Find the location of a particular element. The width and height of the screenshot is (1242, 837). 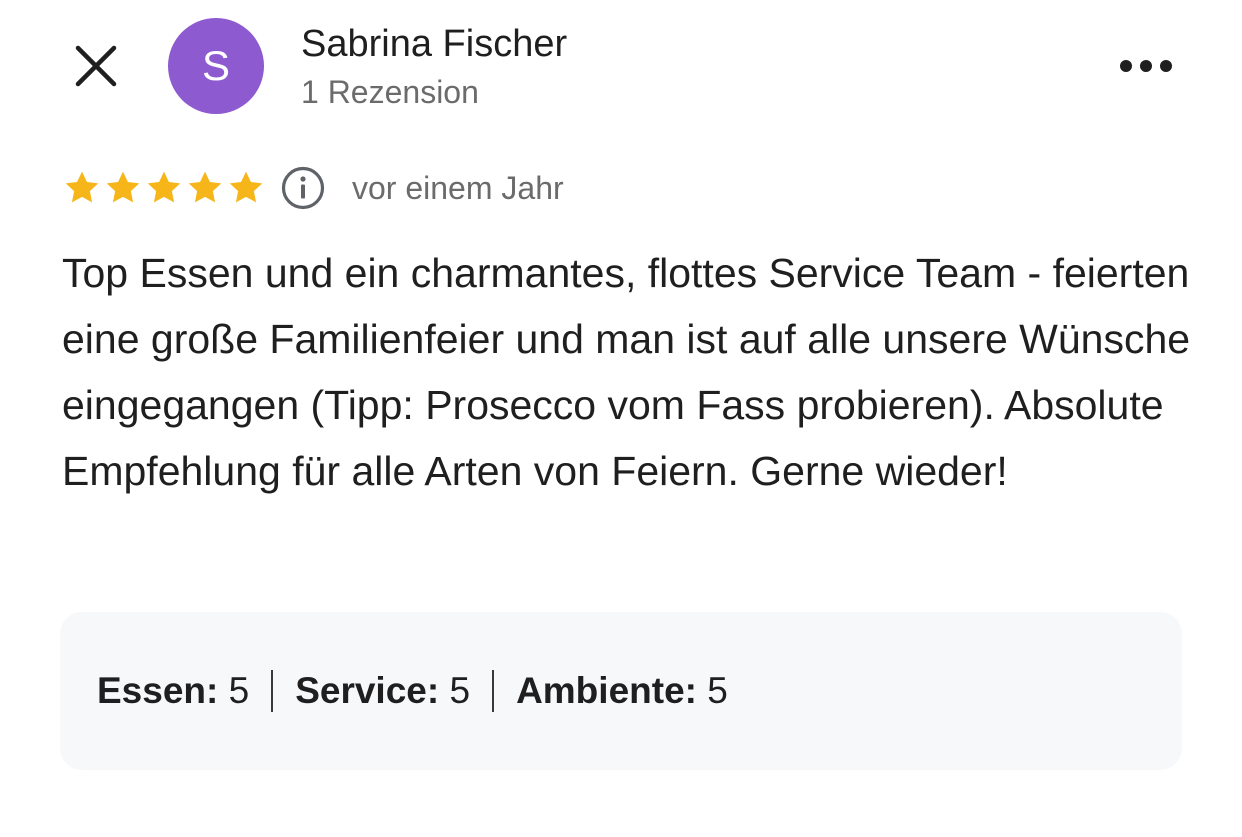

close-icon is located at coordinates (96, 66).